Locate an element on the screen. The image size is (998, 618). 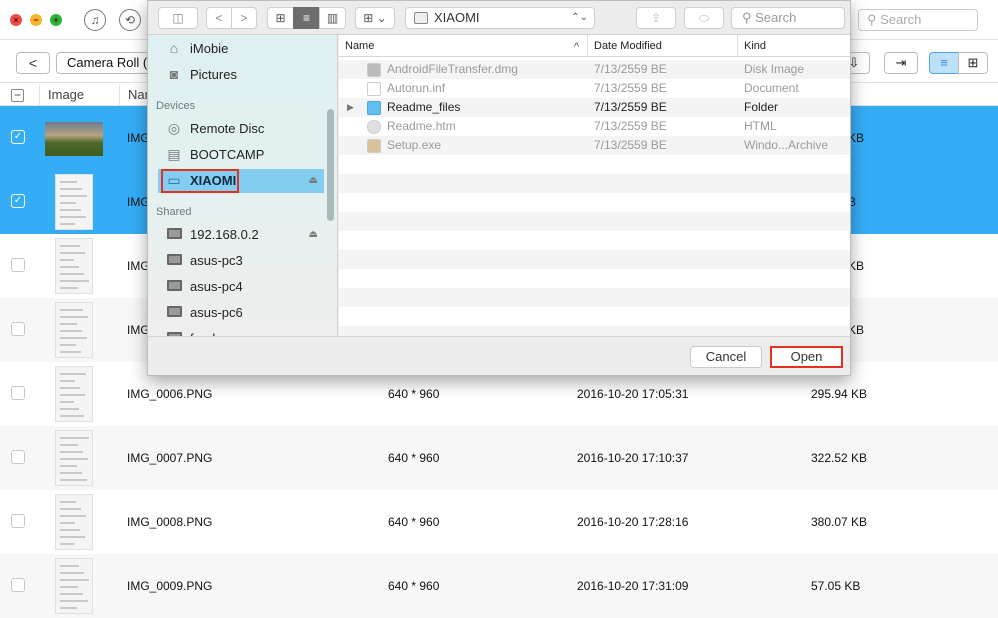
back-button: < is located at coordinates (33, 63).